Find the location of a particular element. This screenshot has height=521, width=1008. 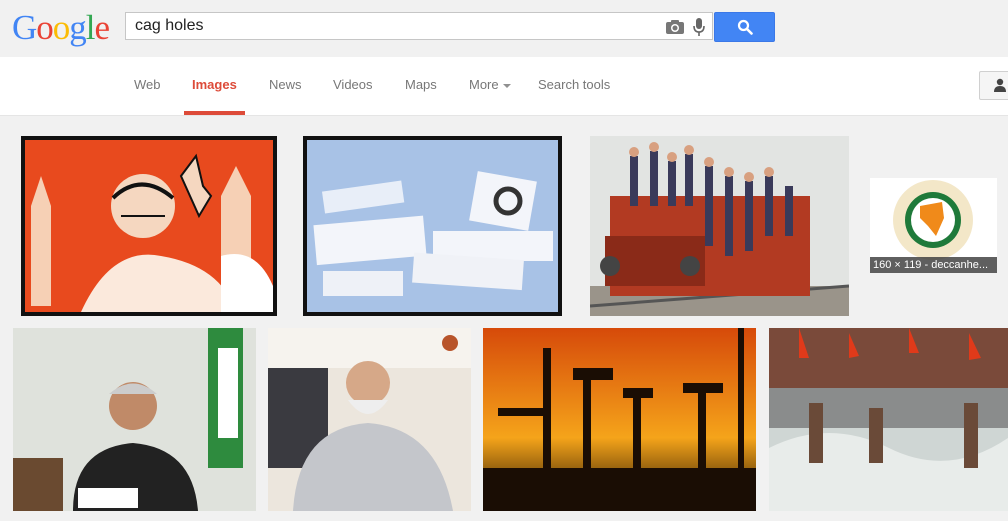

google-logo: Google is located at coordinates (61, 28).